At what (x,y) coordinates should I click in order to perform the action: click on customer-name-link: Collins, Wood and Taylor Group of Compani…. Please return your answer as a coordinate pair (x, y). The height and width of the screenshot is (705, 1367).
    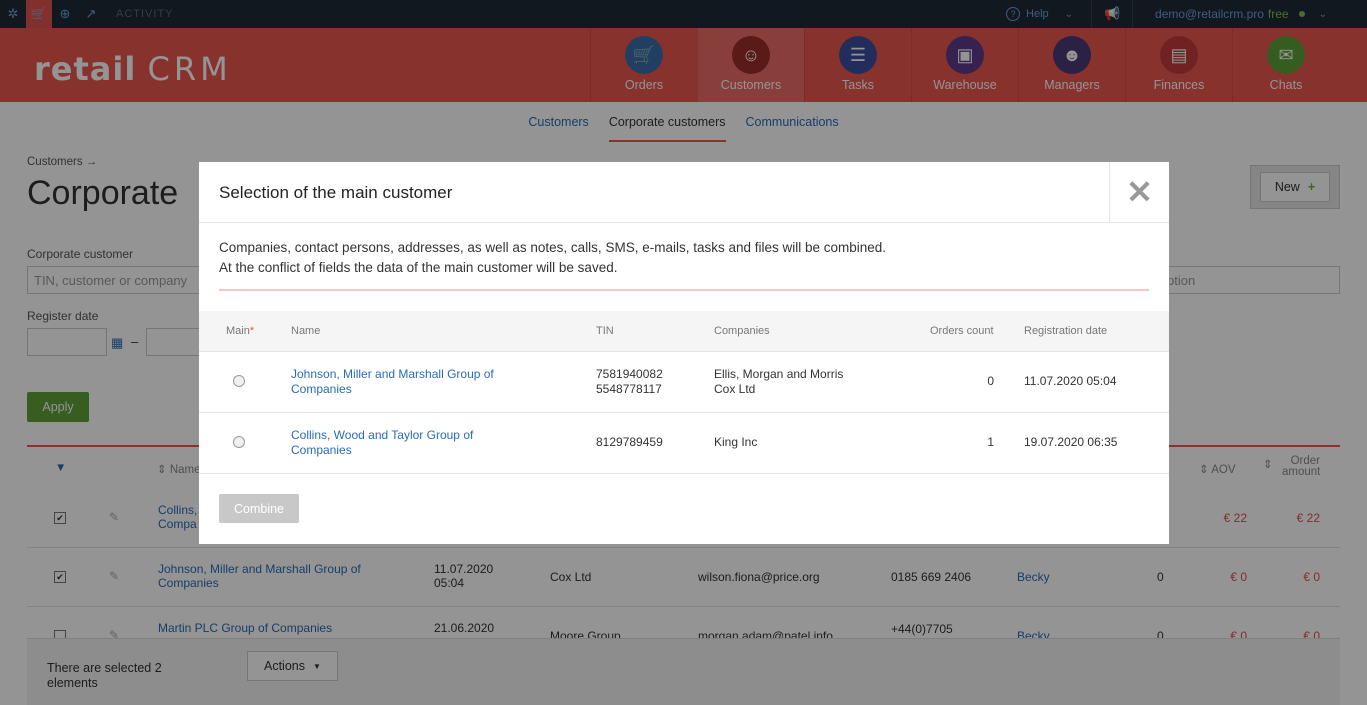
    Looking at the image, I should click on (382, 443).